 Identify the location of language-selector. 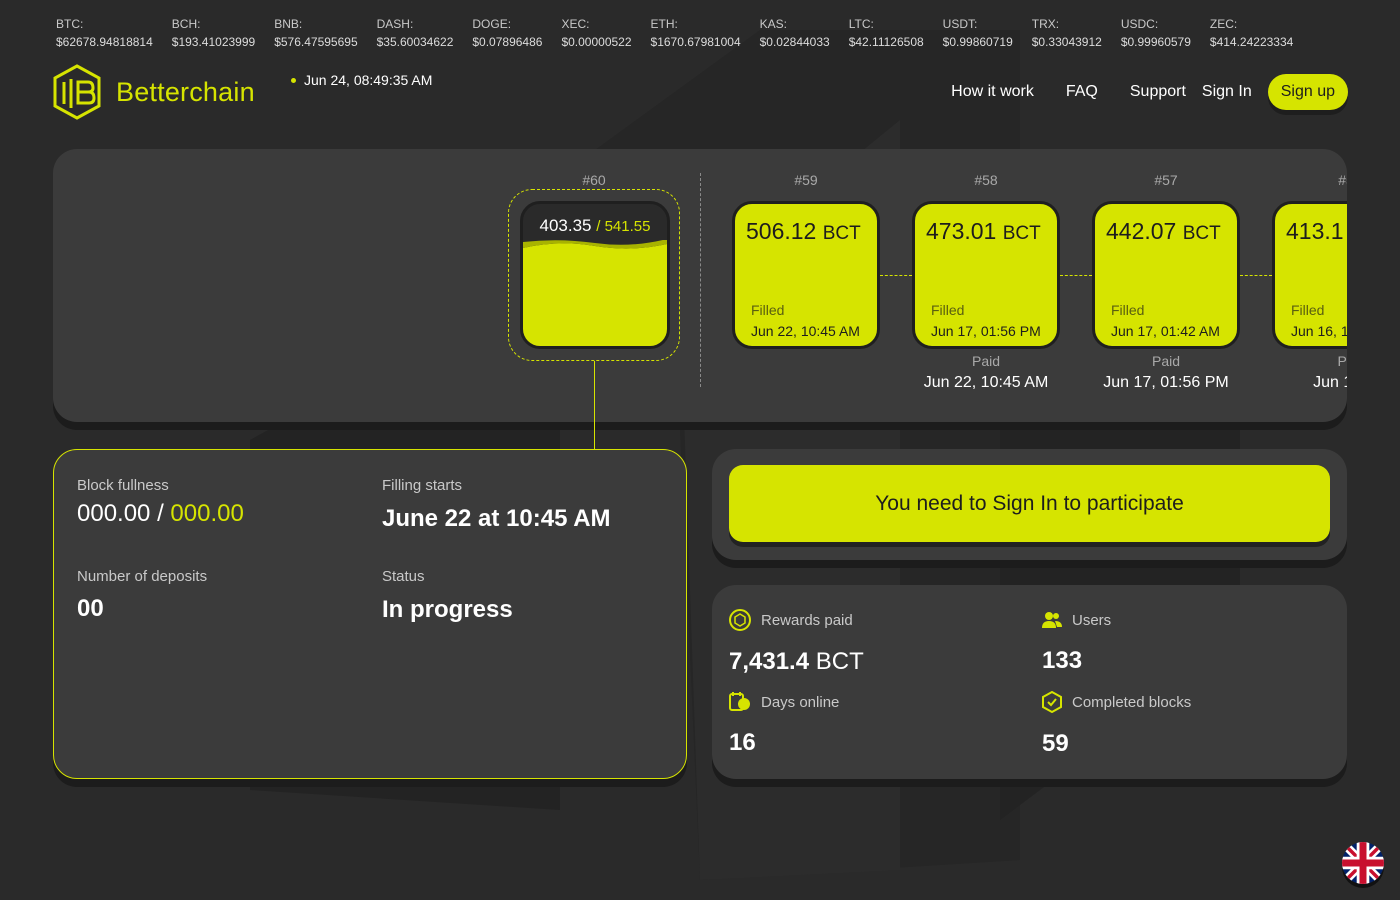
(1363, 863).